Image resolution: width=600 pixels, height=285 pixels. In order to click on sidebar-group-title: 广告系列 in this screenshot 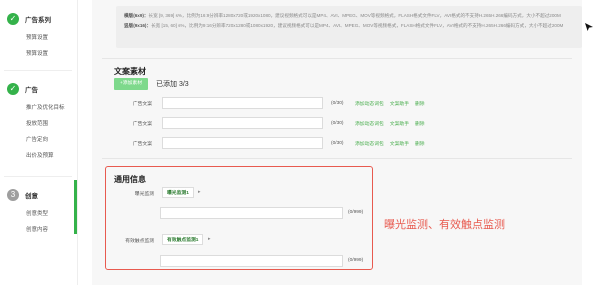, I will do `click(38, 20)`.